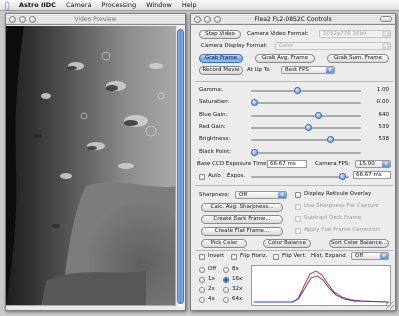  What do you see at coordinates (294, 256) in the screenshot?
I see `flip-vert-label: Flip Vert.` at bounding box center [294, 256].